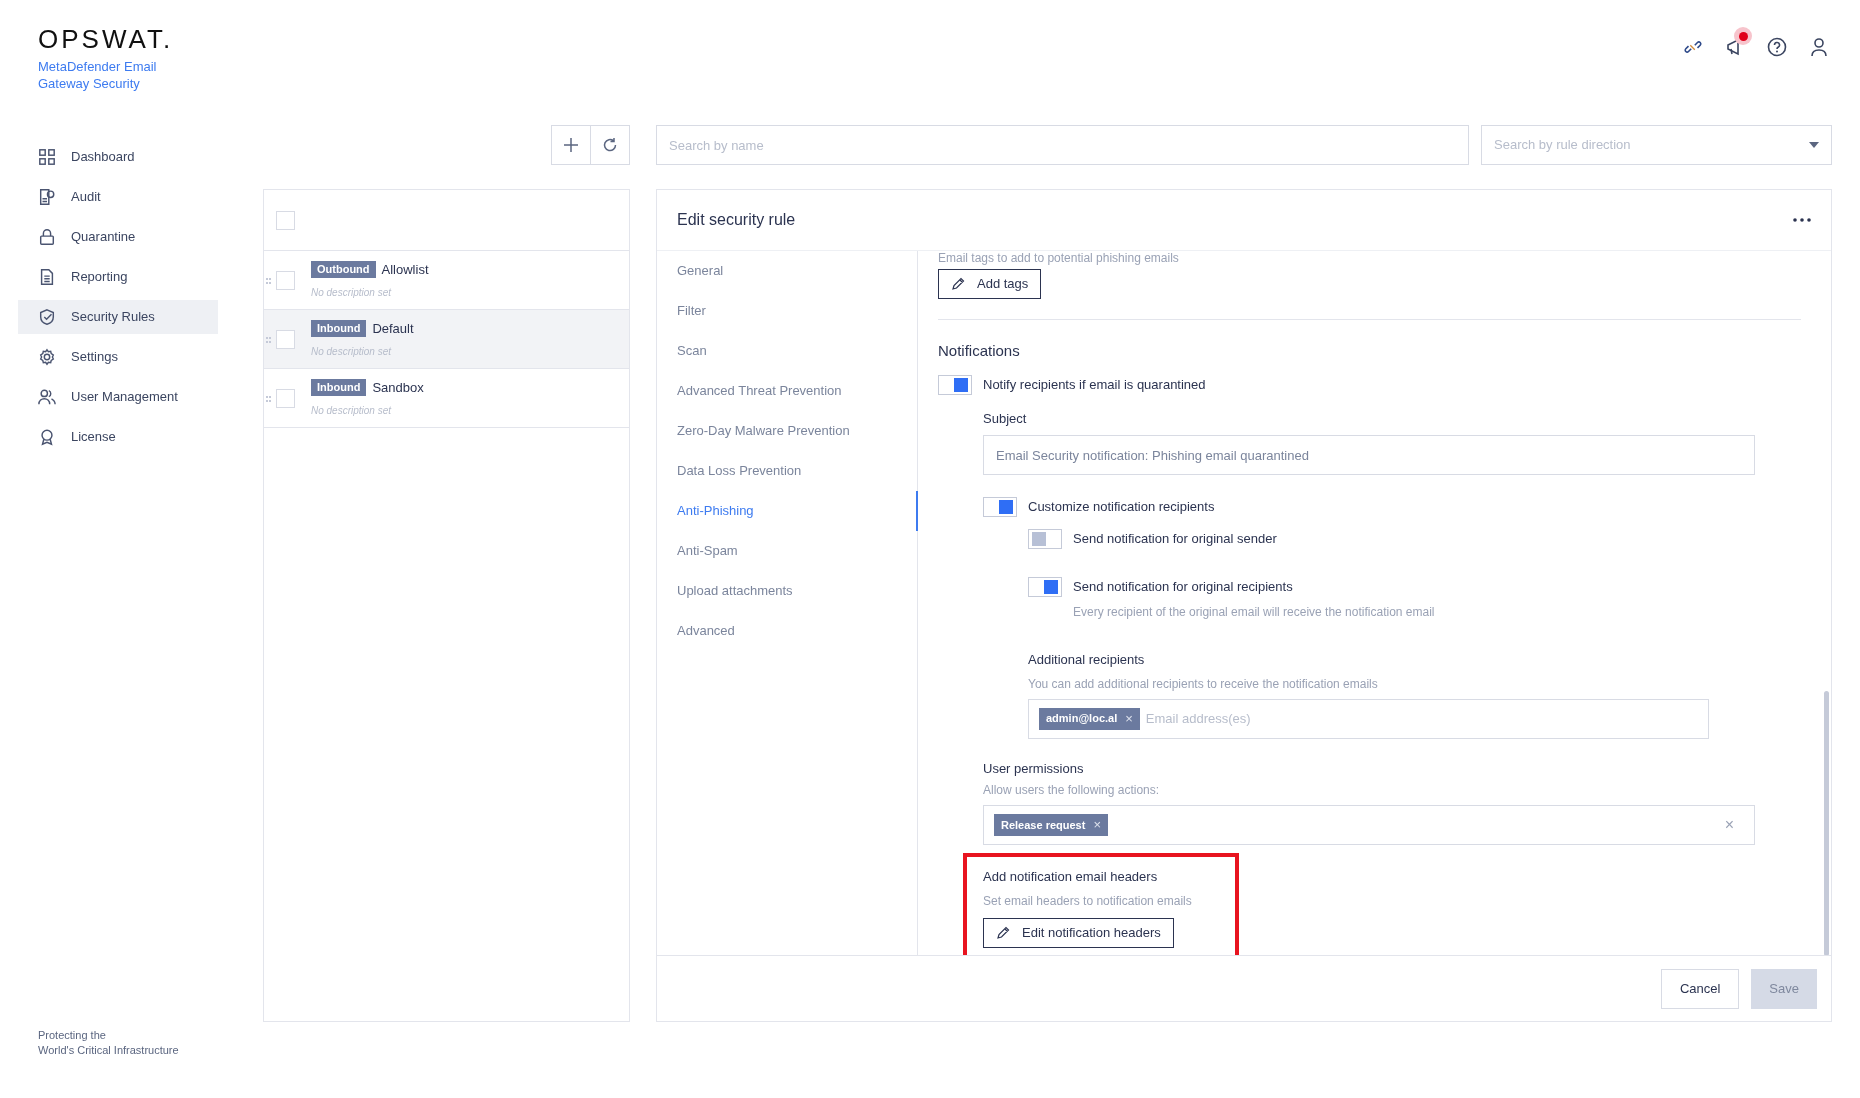 Image resolution: width=1860 pixels, height=1098 pixels. Describe the element at coordinates (1043, 825) in the screenshot. I see `chip-label: Release request` at that location.